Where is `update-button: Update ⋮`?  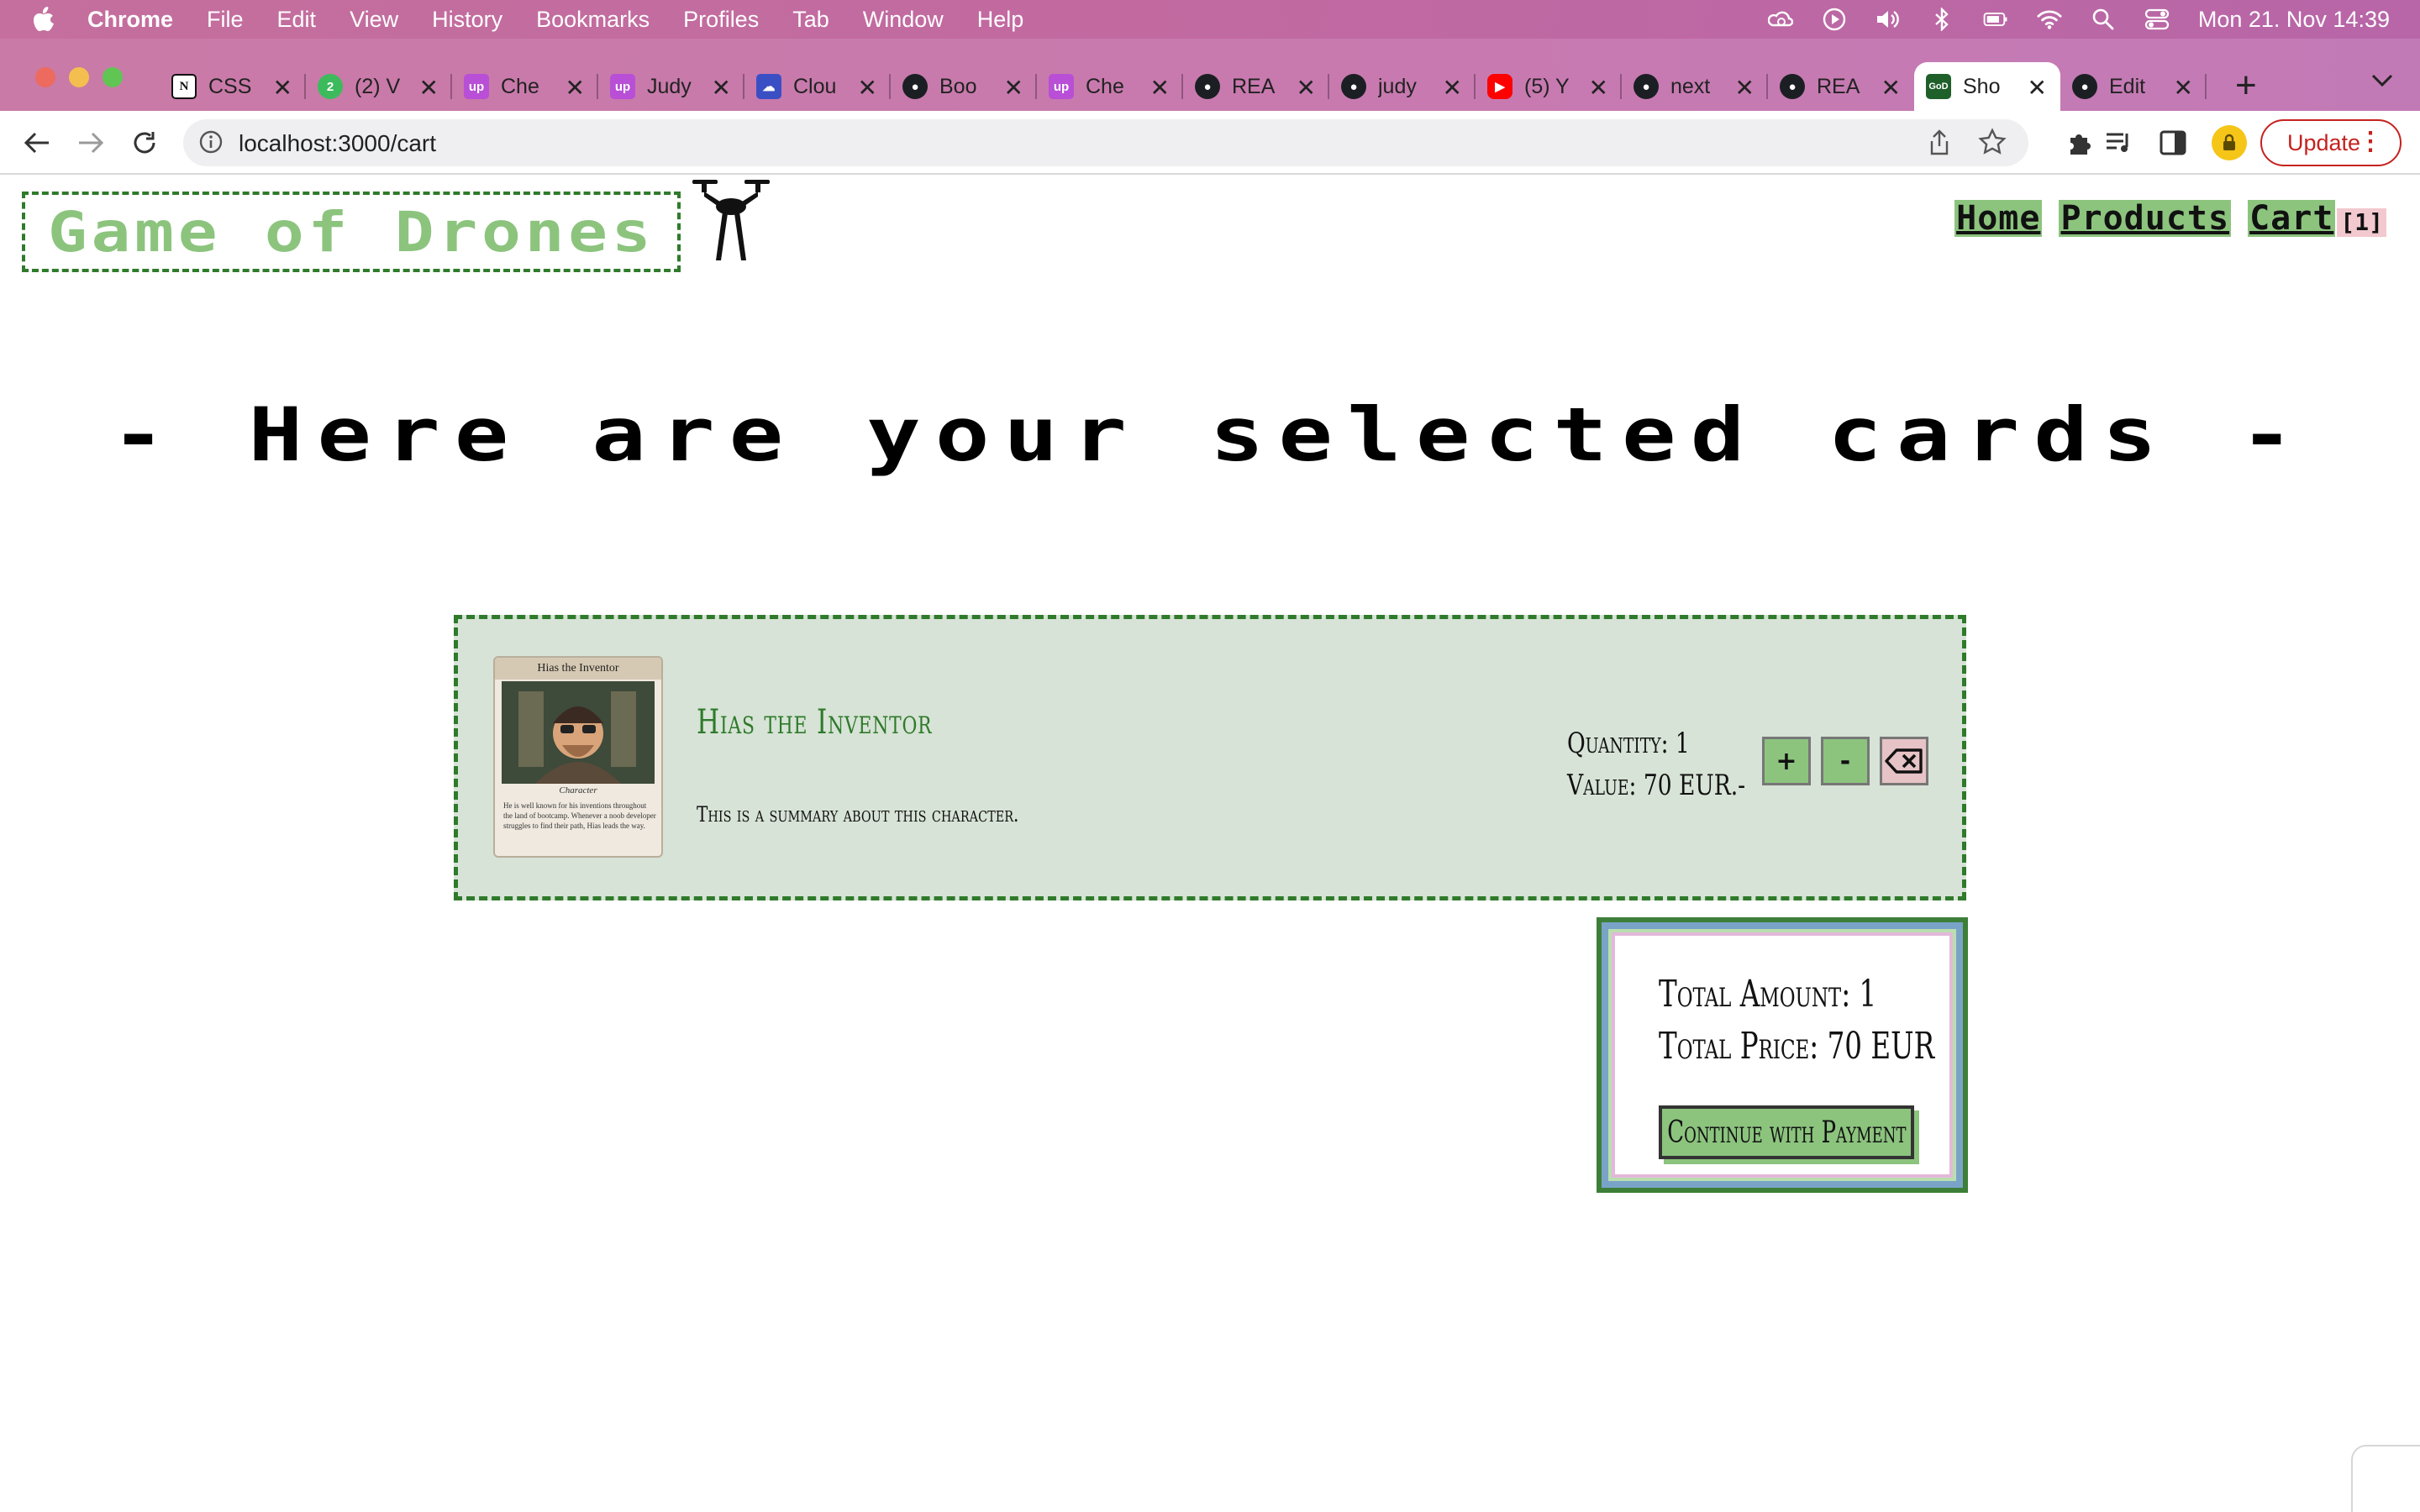
update-button: Update ⋮ is located at coordinates (2331, 142).